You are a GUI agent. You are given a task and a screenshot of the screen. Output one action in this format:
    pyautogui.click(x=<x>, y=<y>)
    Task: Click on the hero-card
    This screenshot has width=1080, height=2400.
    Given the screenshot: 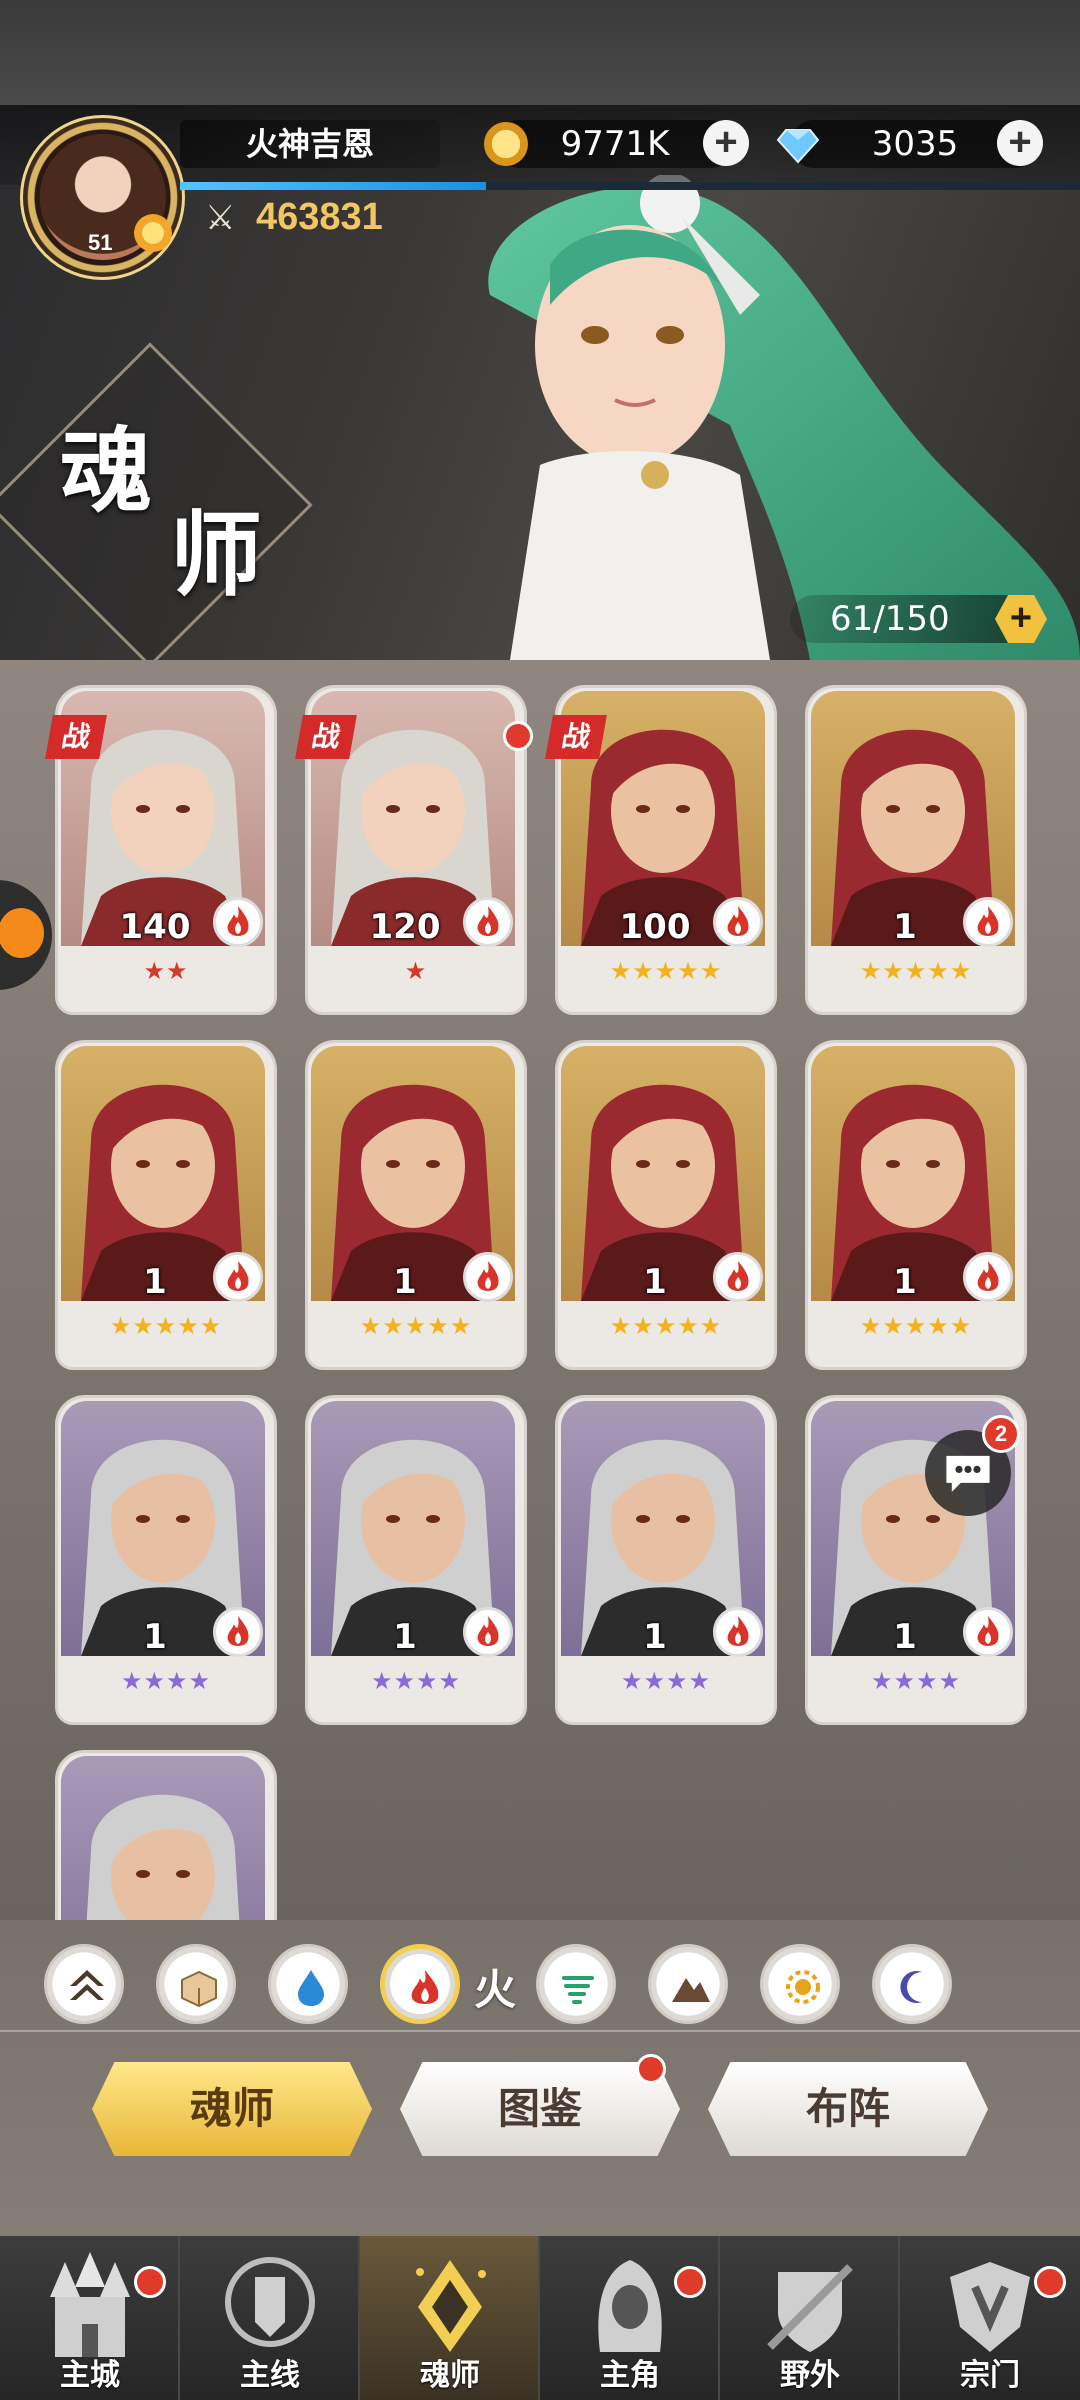 What is the action you would take?
    pyautogui.click(x=166, y=1835)
    